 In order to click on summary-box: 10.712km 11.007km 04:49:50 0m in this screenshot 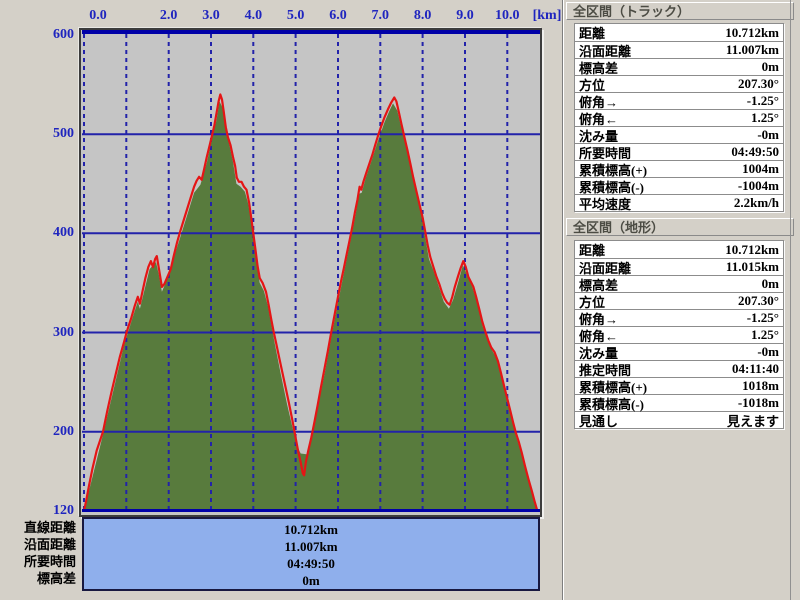, I will do `click(311, 554)`.